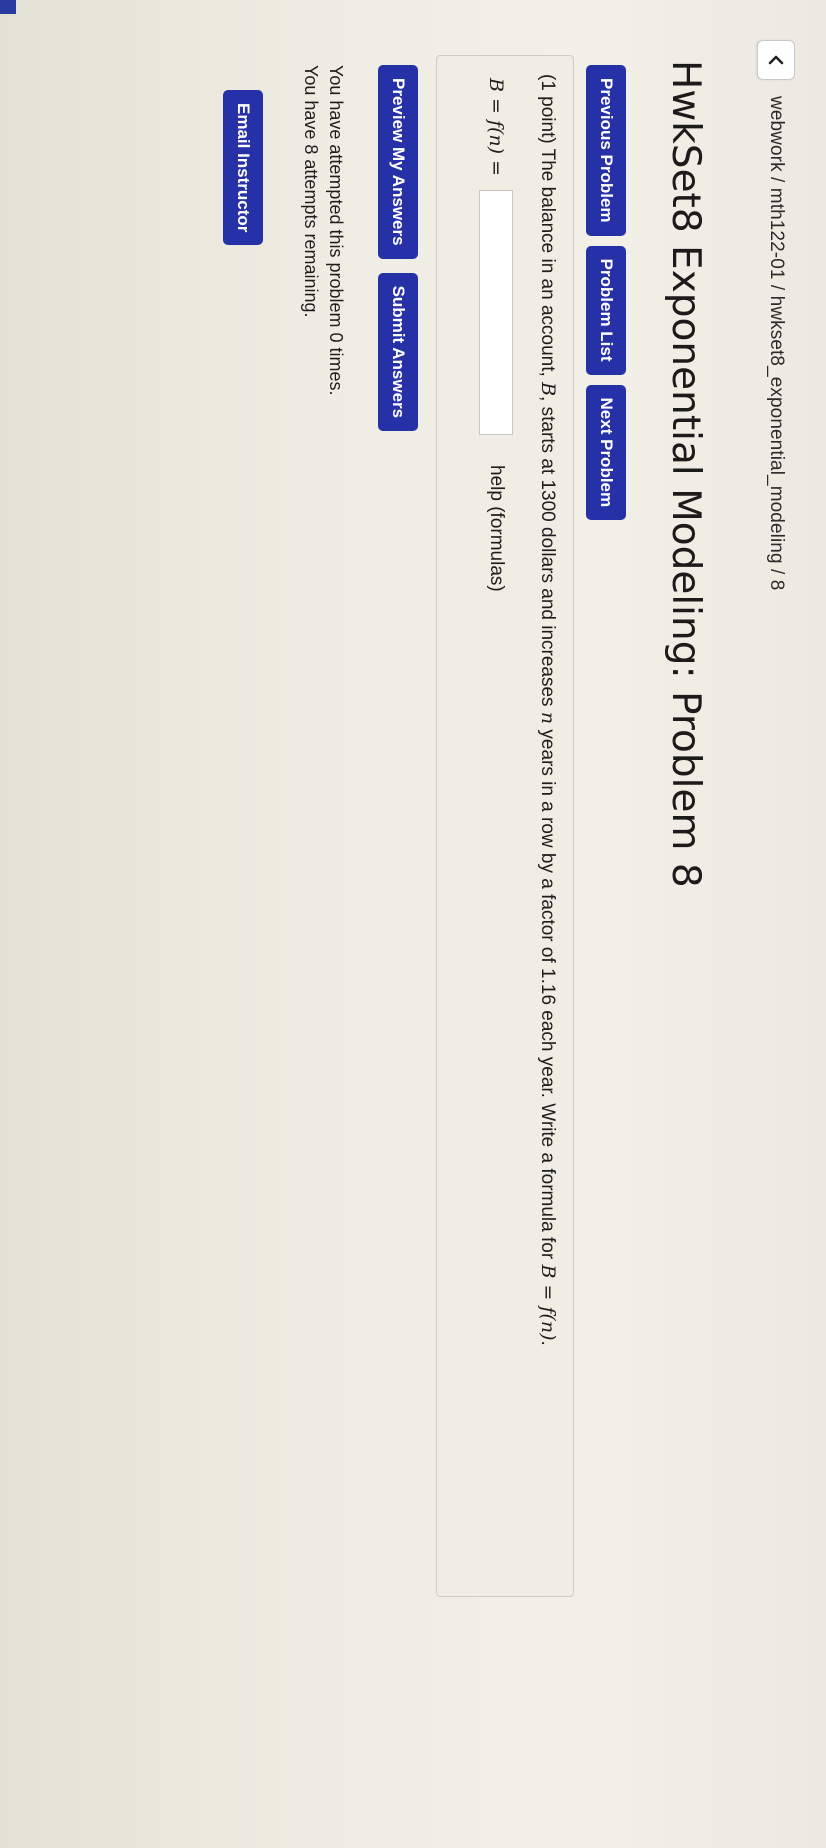 This screenshot has height=1848, width=826. Describe the element at coordinates (606, 310) in the screenshot. I see `problem-list-button: Problem List` at that location.